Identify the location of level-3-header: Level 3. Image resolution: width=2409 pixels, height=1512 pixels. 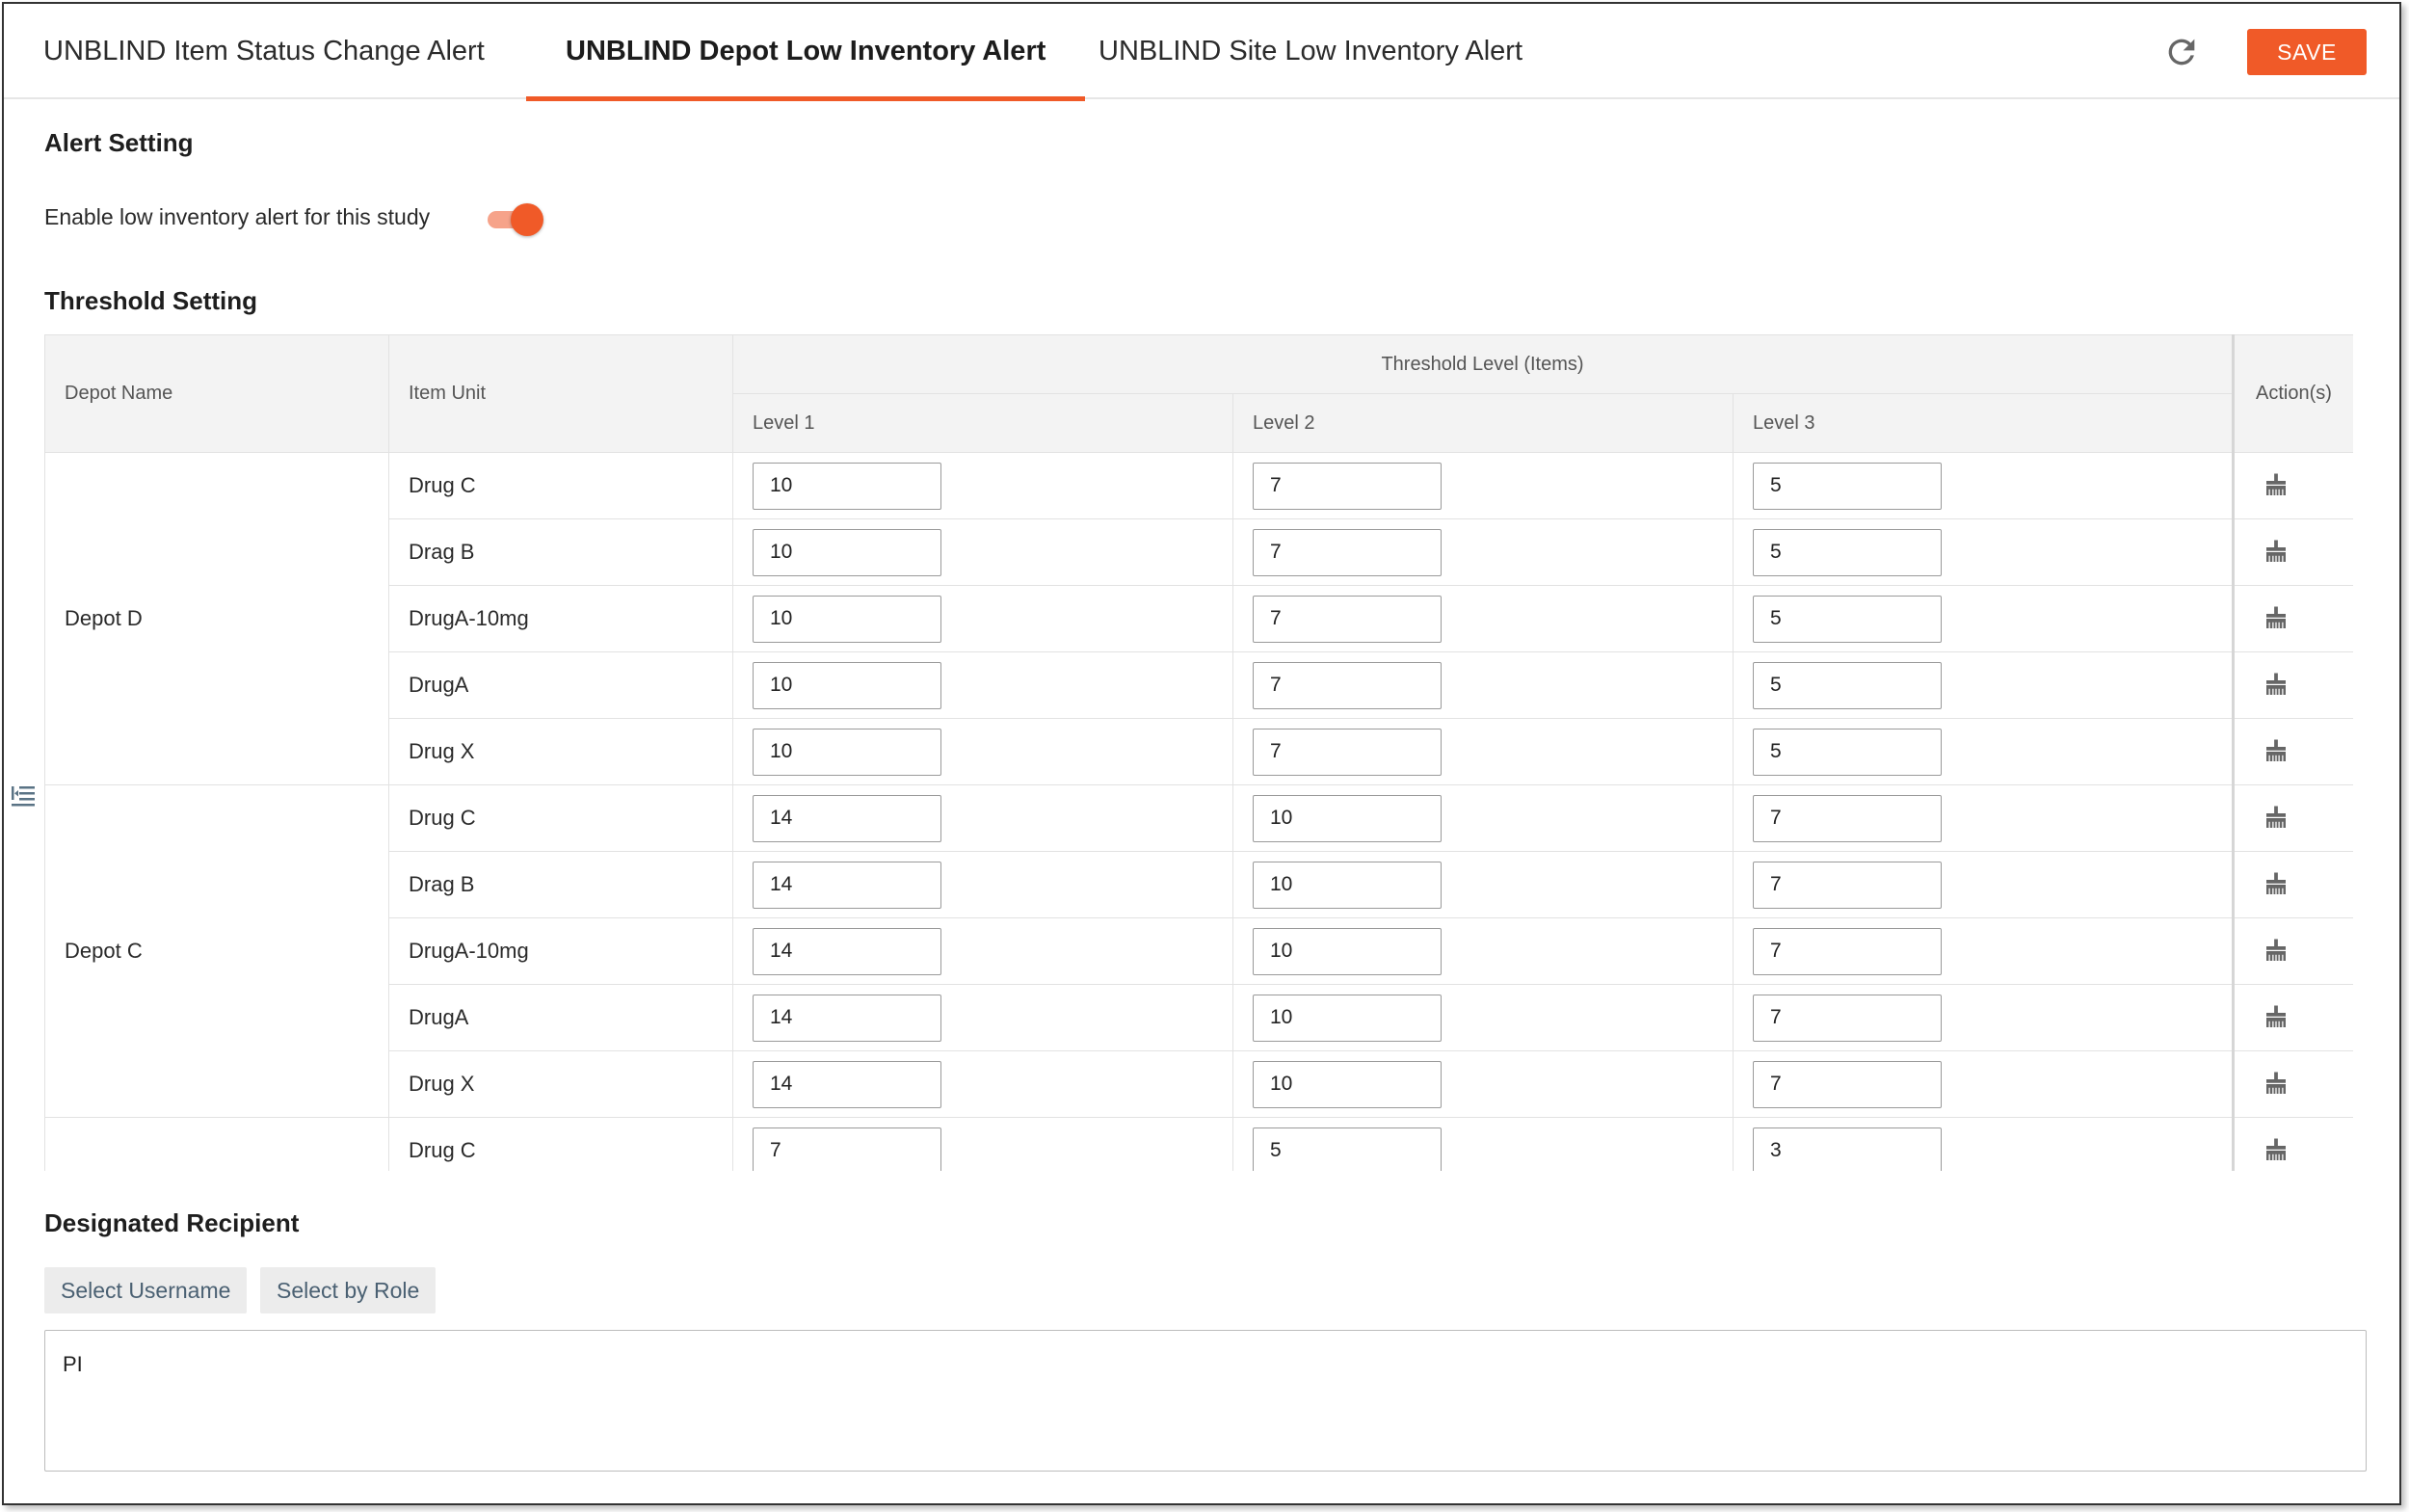
(1983, 423).